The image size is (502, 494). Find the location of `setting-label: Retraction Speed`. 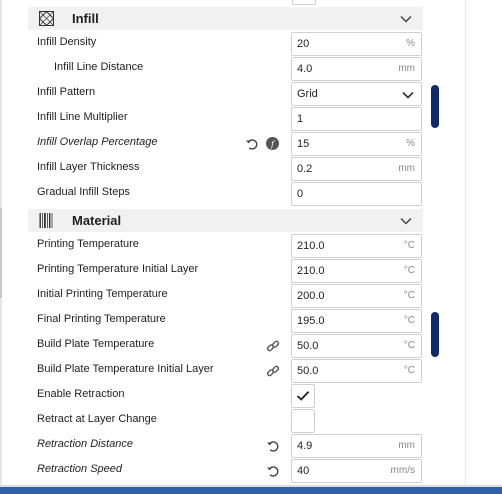

setting-label: Retraction Speed is located at coordinates (79, 469).